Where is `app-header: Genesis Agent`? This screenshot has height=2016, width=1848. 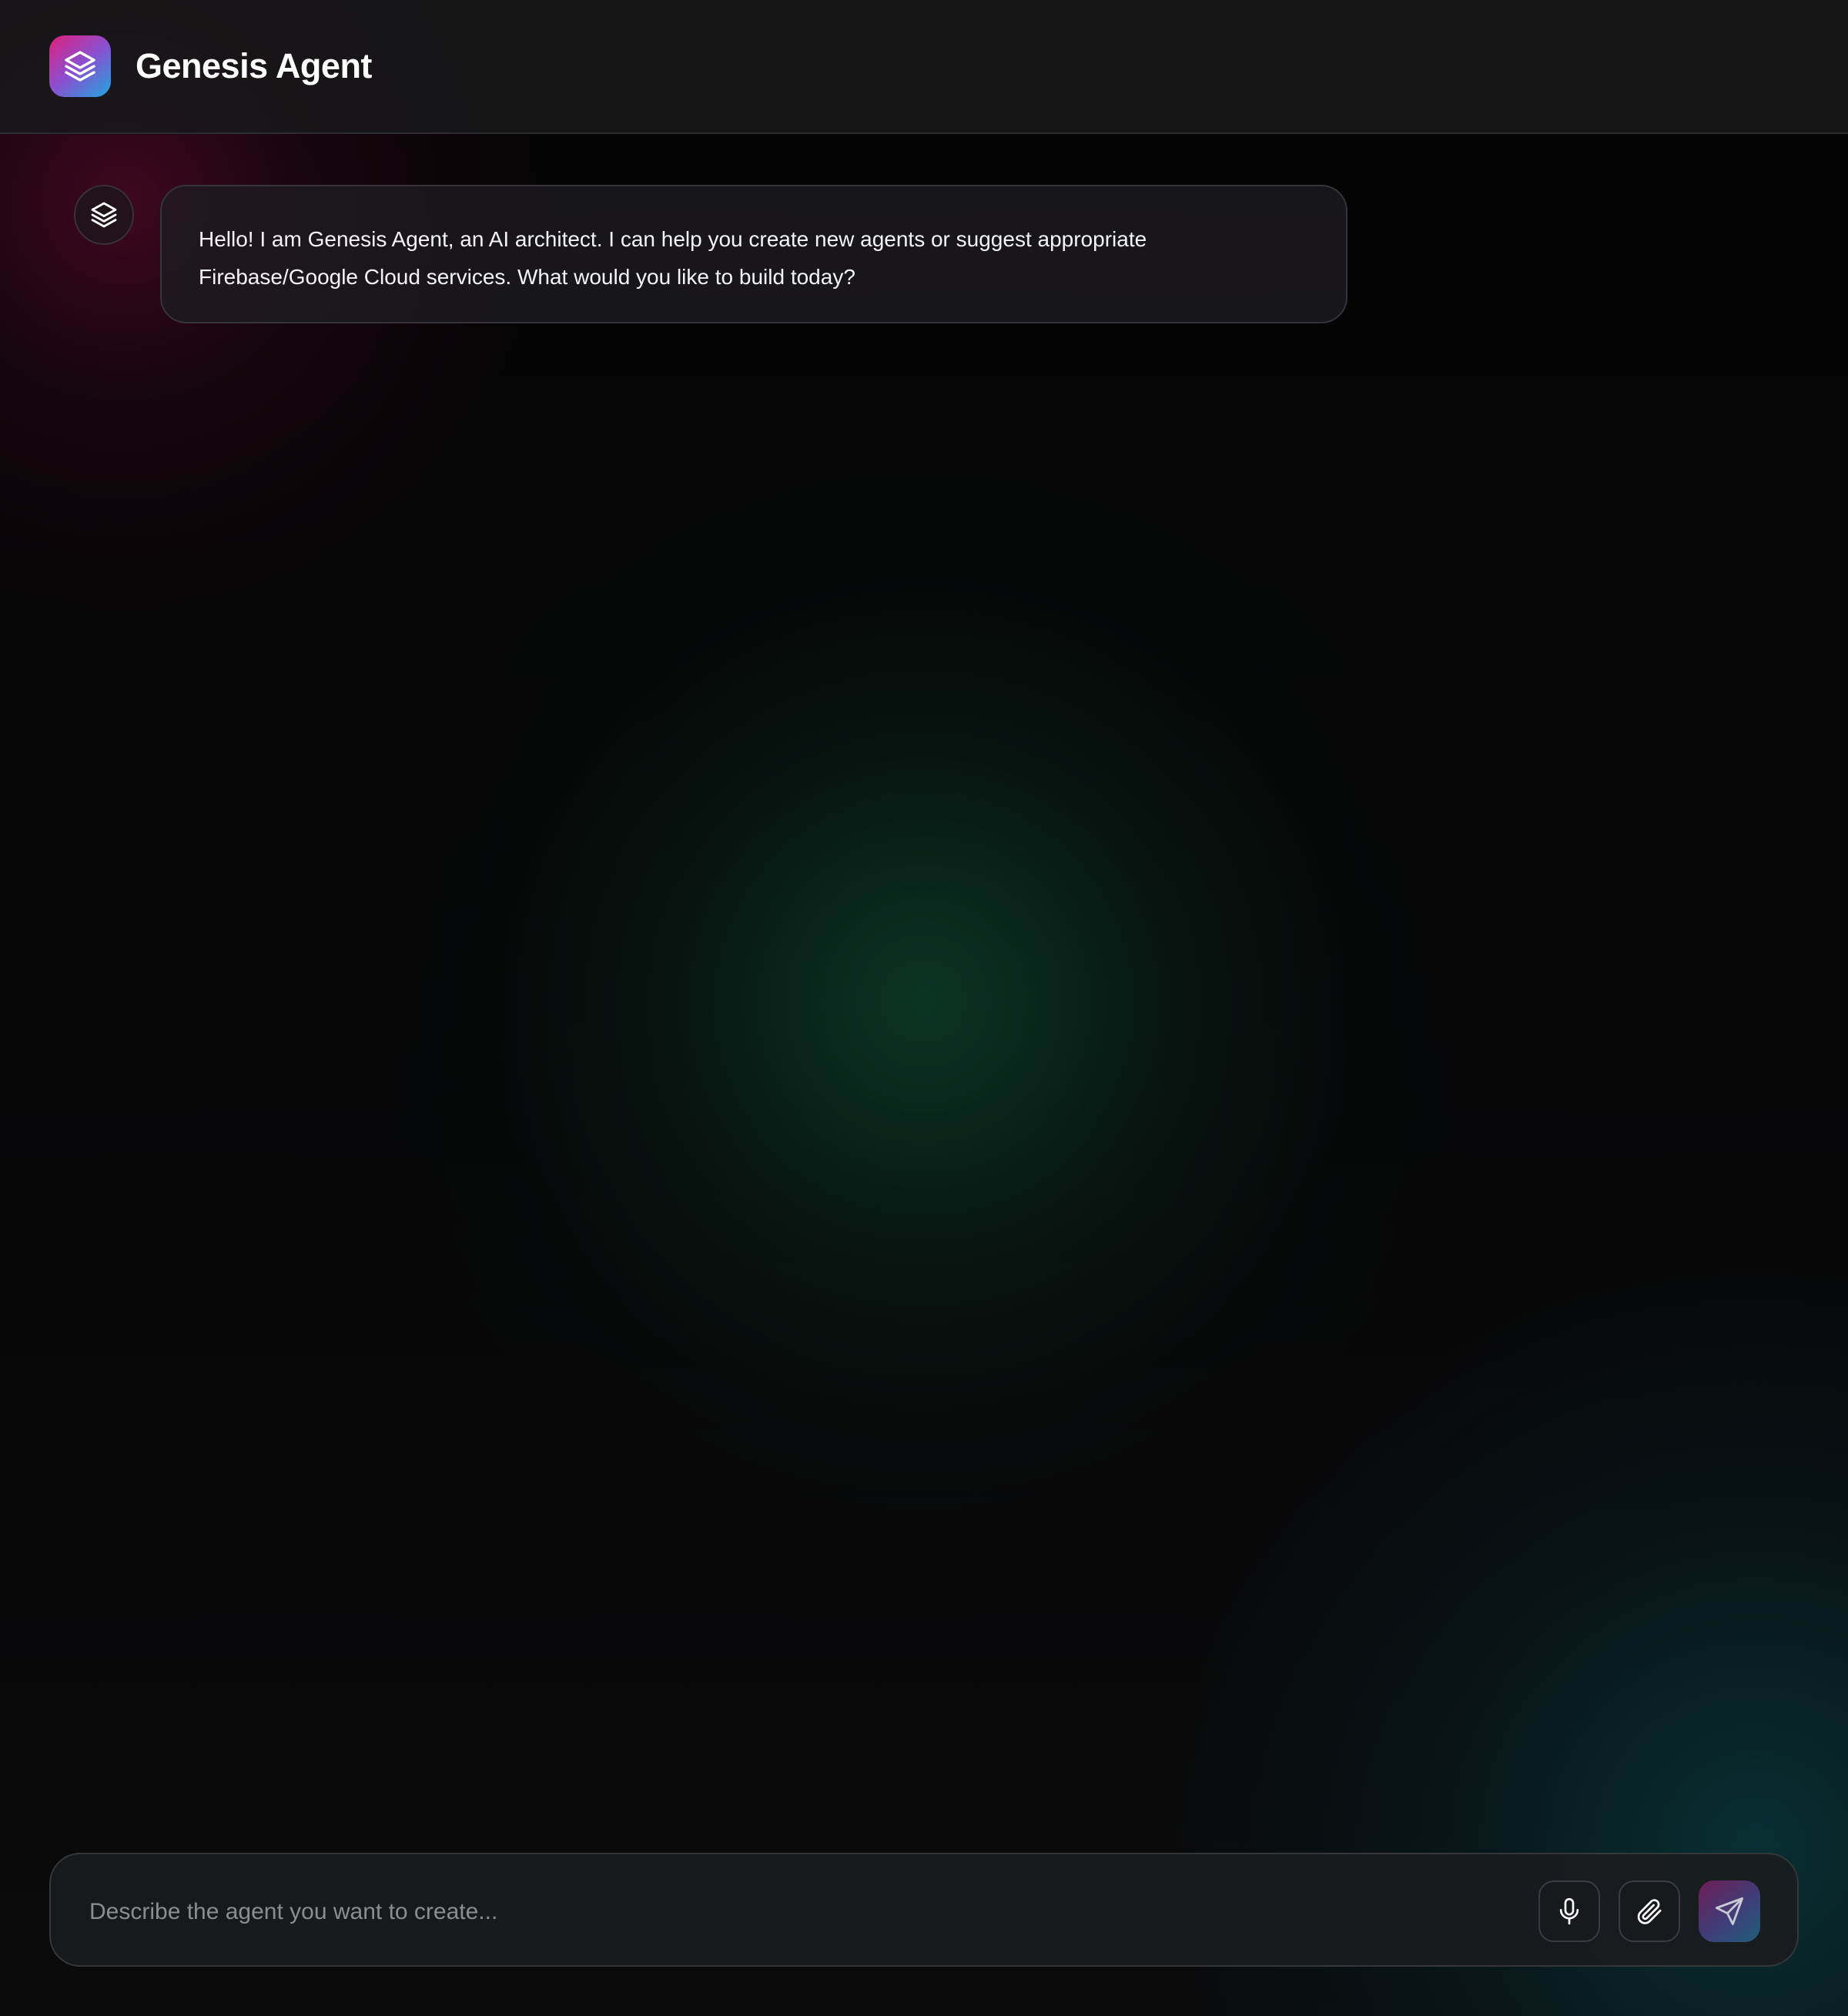 app-header: Genesis Agent is located at coordinates (924, 67).